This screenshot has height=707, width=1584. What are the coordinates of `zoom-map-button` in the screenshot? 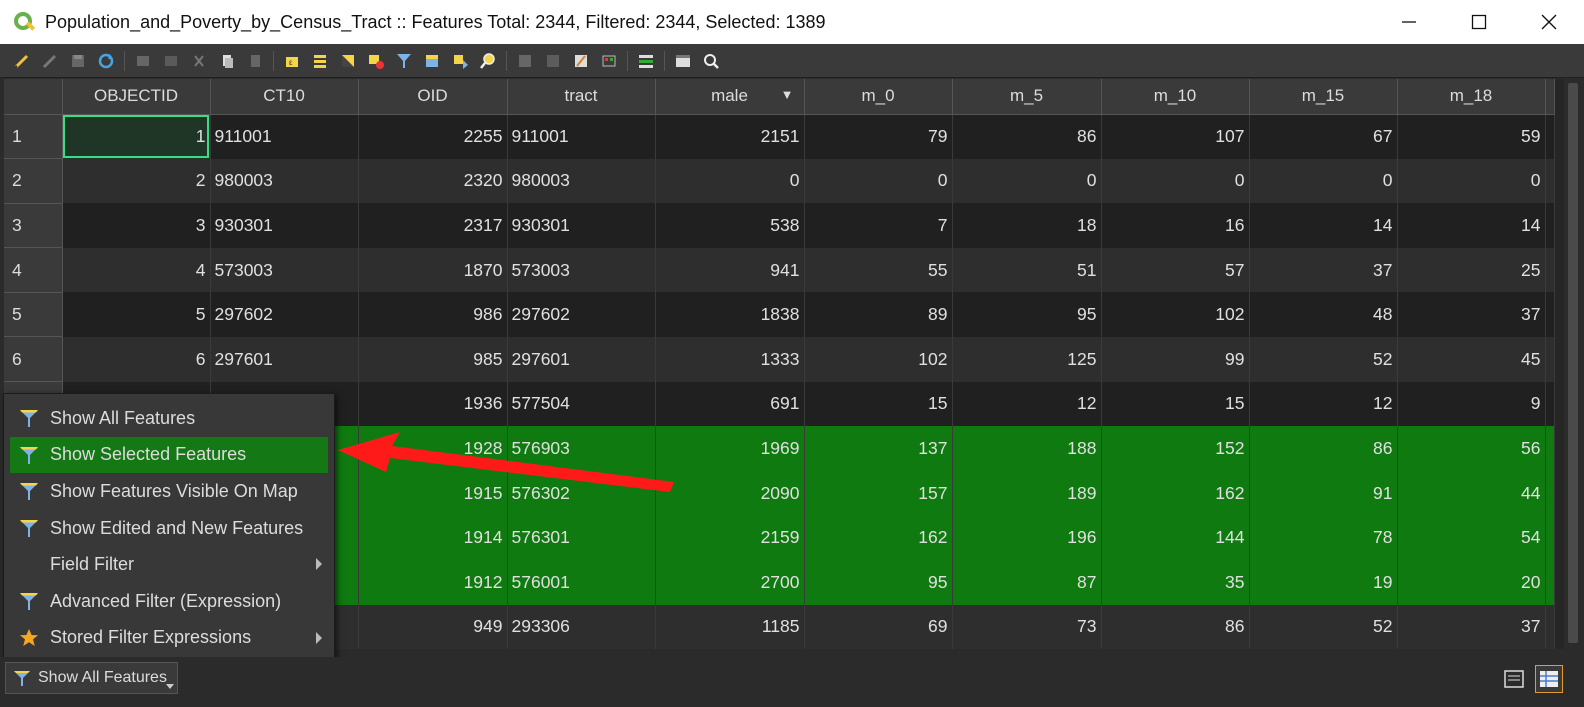 It's located at (711, 61).